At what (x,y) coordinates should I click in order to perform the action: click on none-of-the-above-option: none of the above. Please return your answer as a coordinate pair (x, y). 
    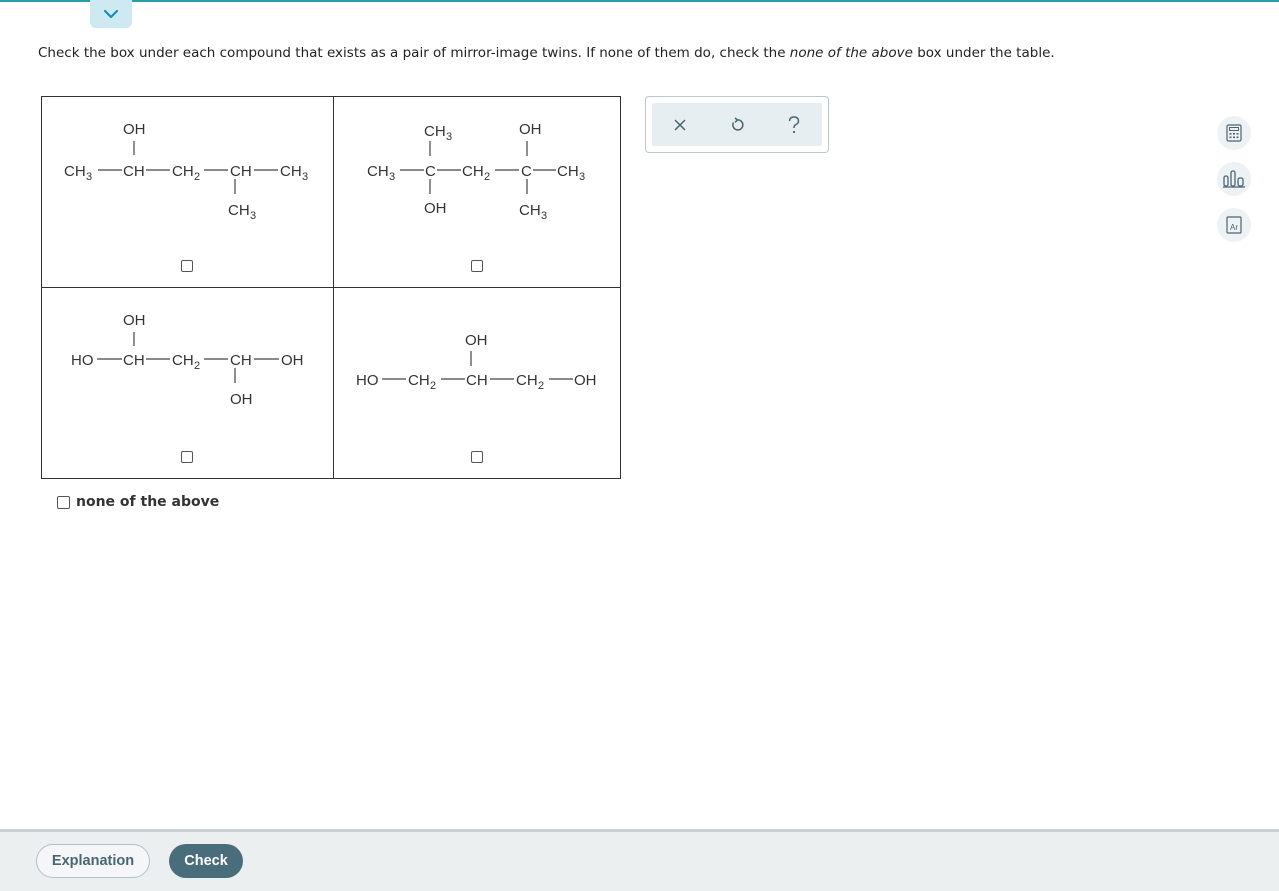
    Looking at the image, I should click on (138, 502).